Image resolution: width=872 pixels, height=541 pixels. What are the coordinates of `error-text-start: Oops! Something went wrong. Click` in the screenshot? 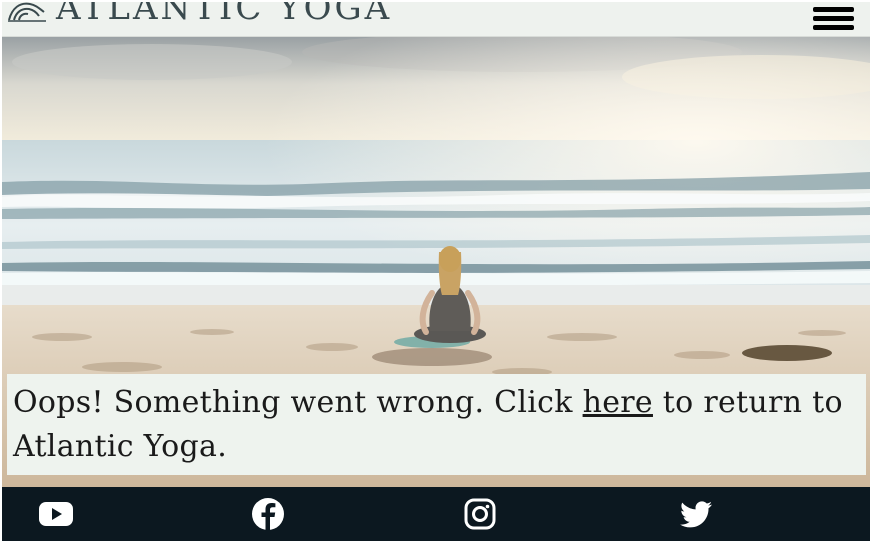 It's located at (298, 402).